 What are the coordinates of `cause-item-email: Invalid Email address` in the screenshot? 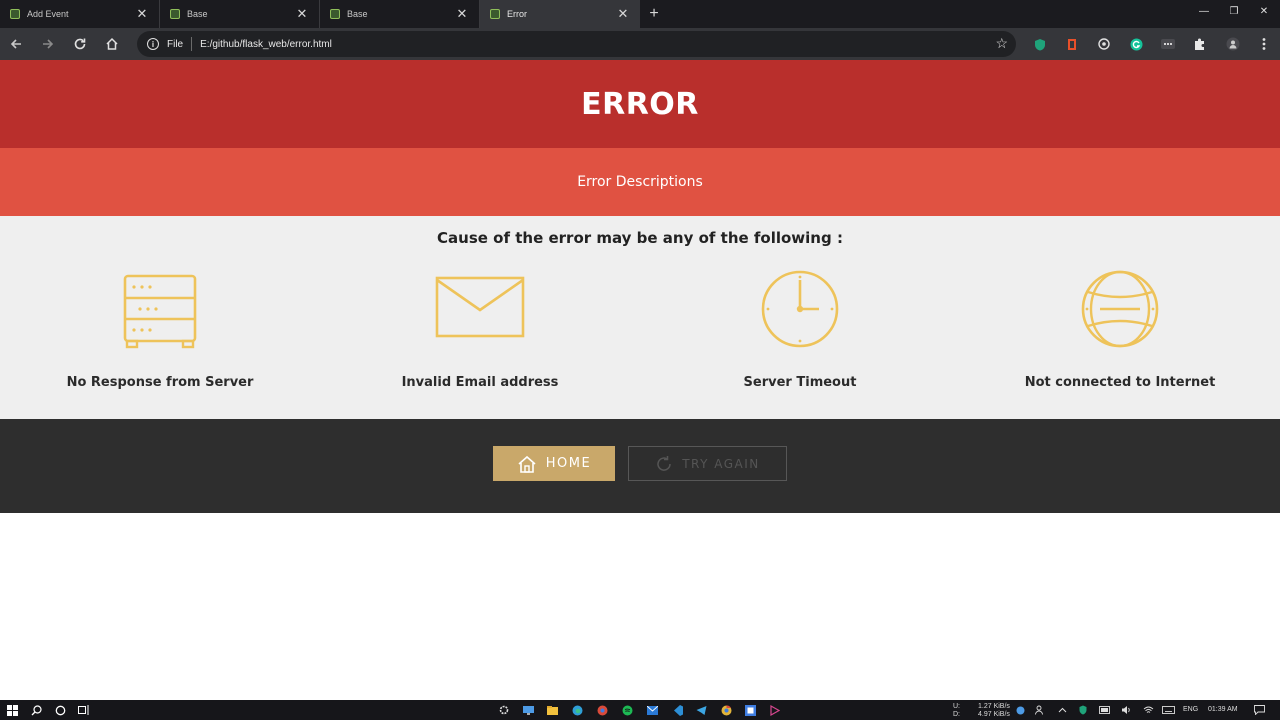 It's located at (480, 329).